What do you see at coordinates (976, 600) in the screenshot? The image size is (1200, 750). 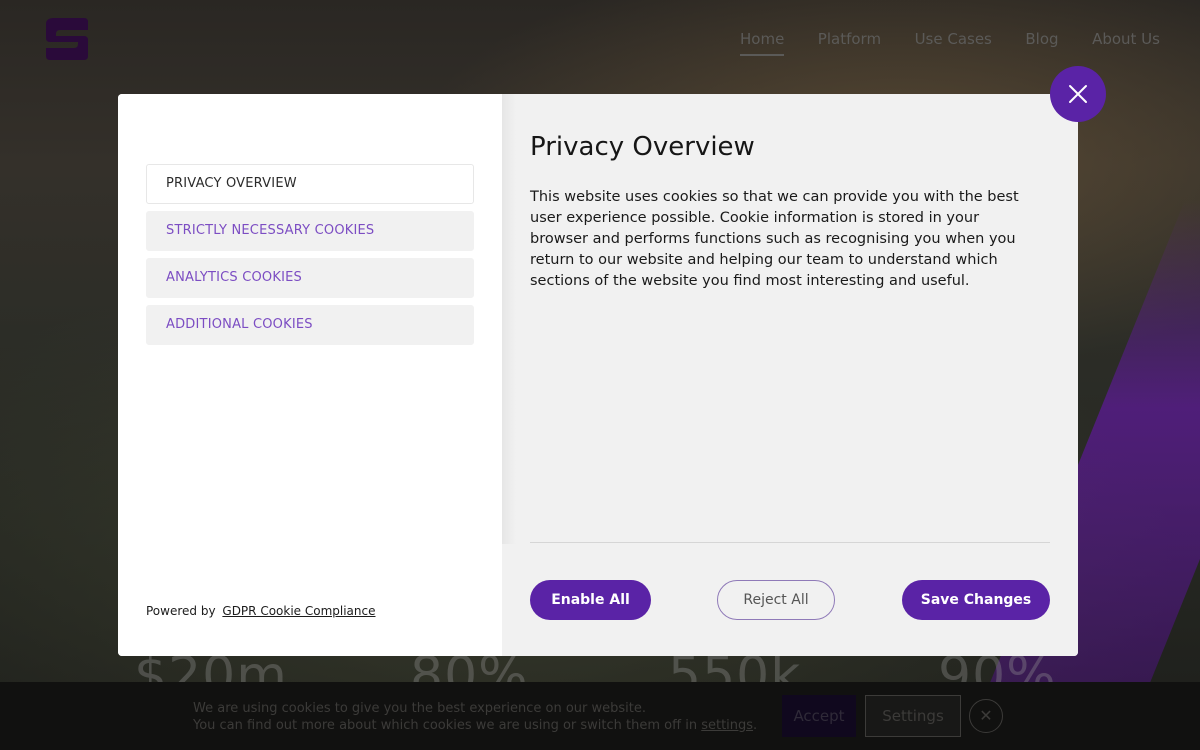 I see `save-changes-button: Save Changes` at bounding box center [976, 600].